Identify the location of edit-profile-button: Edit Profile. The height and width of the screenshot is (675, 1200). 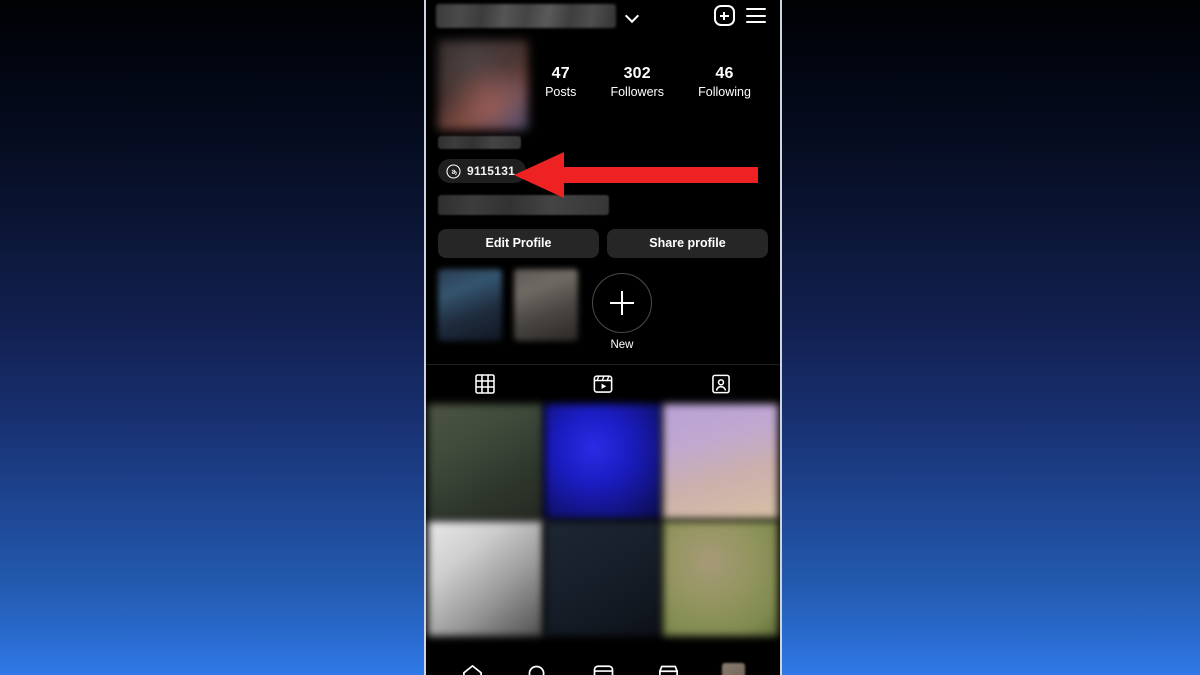
(518, 243).